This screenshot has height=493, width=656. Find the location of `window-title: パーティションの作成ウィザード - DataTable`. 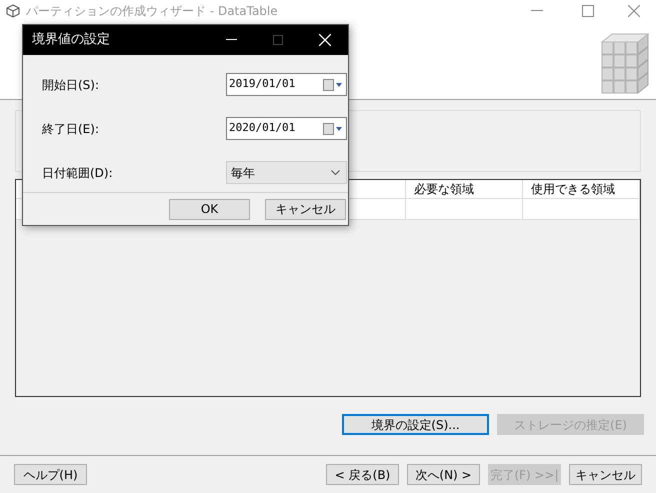

window-title: パーティションの作成ウィザード - DataTable is located at coordinates (152, 11).